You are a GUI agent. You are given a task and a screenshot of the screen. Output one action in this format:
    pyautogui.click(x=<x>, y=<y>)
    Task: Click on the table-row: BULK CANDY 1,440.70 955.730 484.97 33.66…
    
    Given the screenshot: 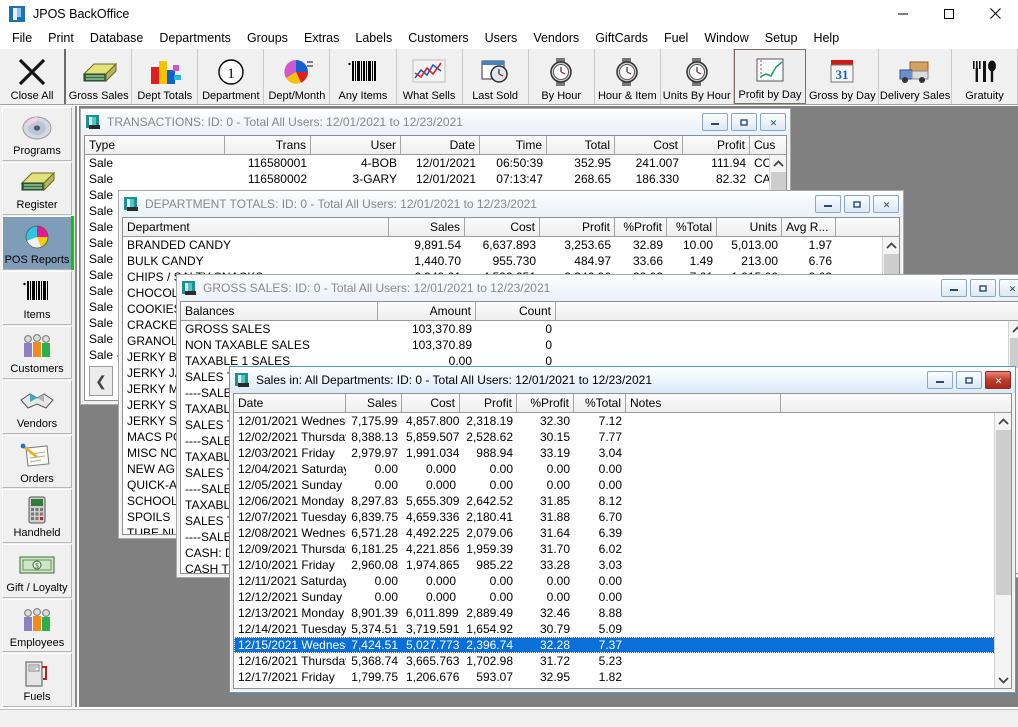 What is the action you would take?
    pyautogui.click(x=511, y=261)
    